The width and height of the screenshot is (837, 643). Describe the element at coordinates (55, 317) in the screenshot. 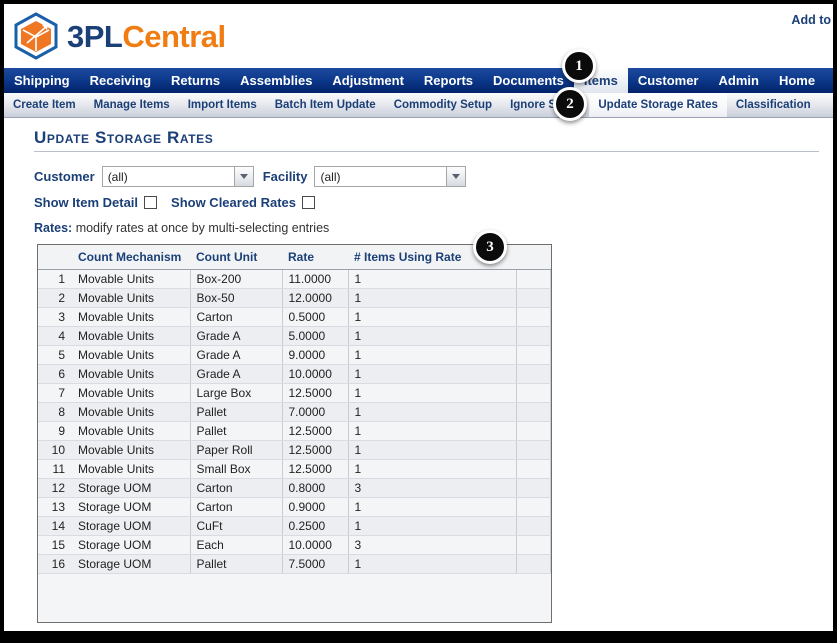

I see `row-index: 3` at that location.